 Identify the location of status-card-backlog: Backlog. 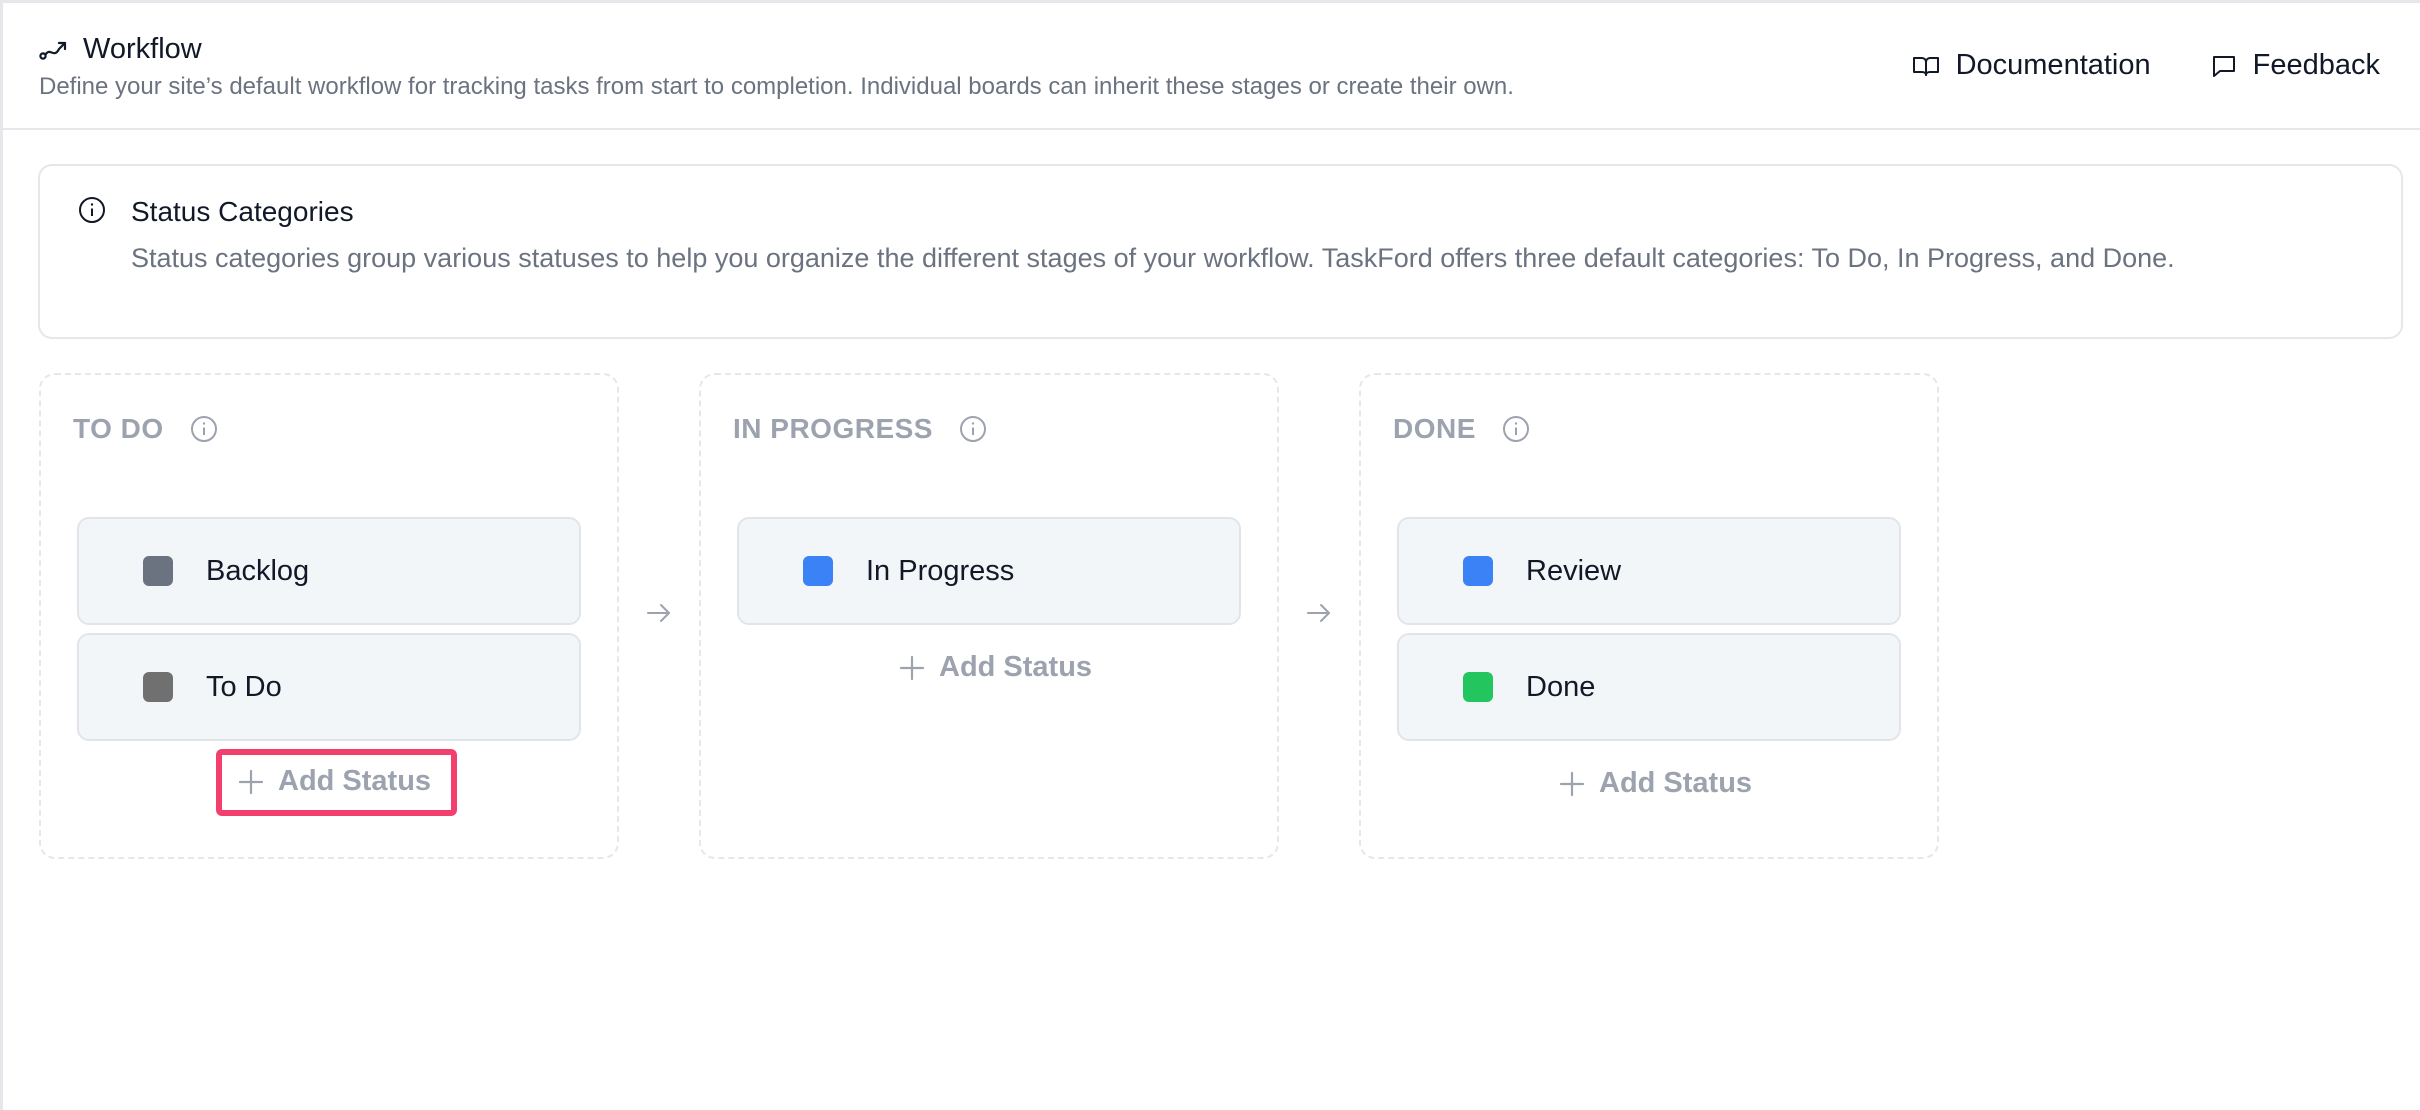
(329, 571).